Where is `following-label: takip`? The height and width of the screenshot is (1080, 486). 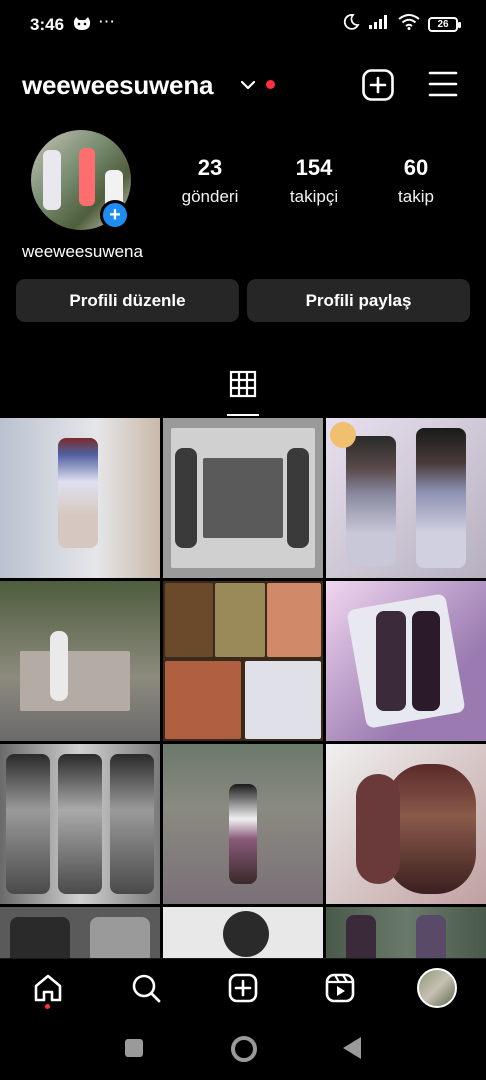 following-label: takip is located at coordinates (416, 196).